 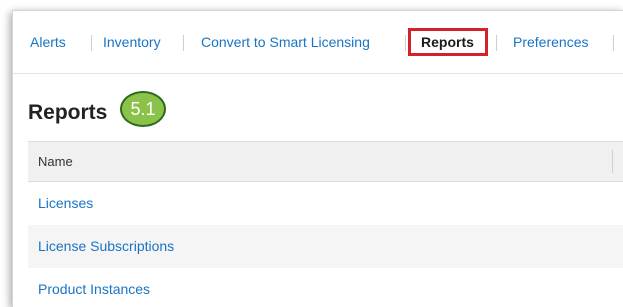 What do you see at coordinates (68, 112) in the screenshot?
I see `page-title: Reports` at bounding box center [68, 112].